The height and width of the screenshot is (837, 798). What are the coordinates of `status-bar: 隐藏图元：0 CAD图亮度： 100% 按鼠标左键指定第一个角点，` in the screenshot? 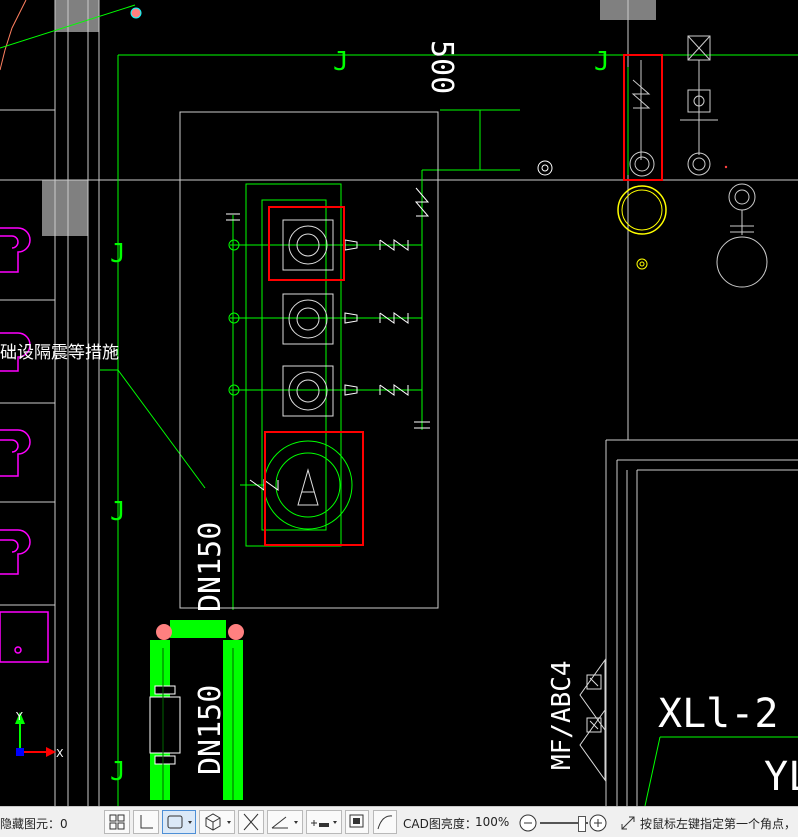 It's located at (399, 821).